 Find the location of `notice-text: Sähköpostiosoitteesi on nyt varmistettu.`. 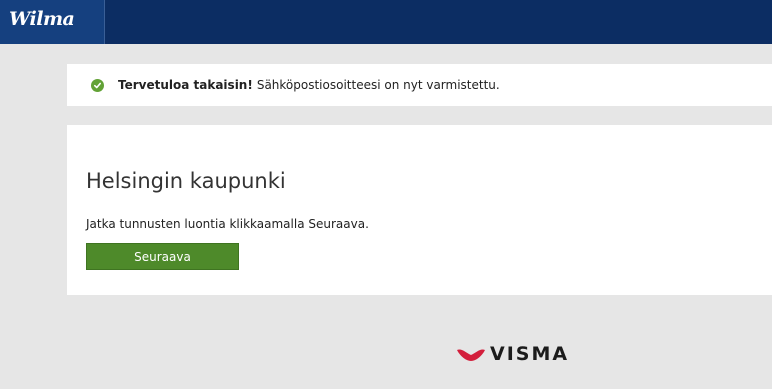

notice-text: Sähköpostiosoitteesi on nyt varmistettu. is located at coordinates (378, 85).